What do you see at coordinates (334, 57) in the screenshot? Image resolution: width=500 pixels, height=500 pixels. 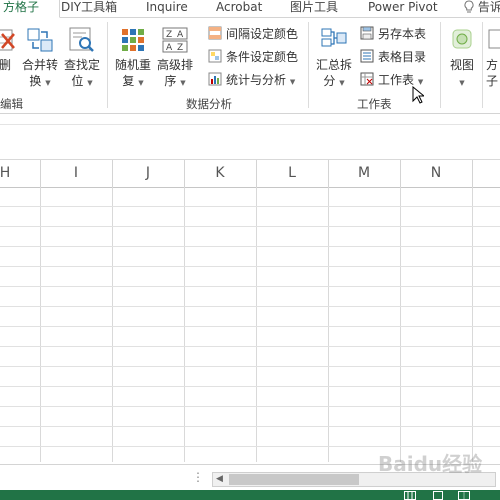 I see `summary-split-button: 汇总拆 分 ▼` at bounding box center [334, 57].